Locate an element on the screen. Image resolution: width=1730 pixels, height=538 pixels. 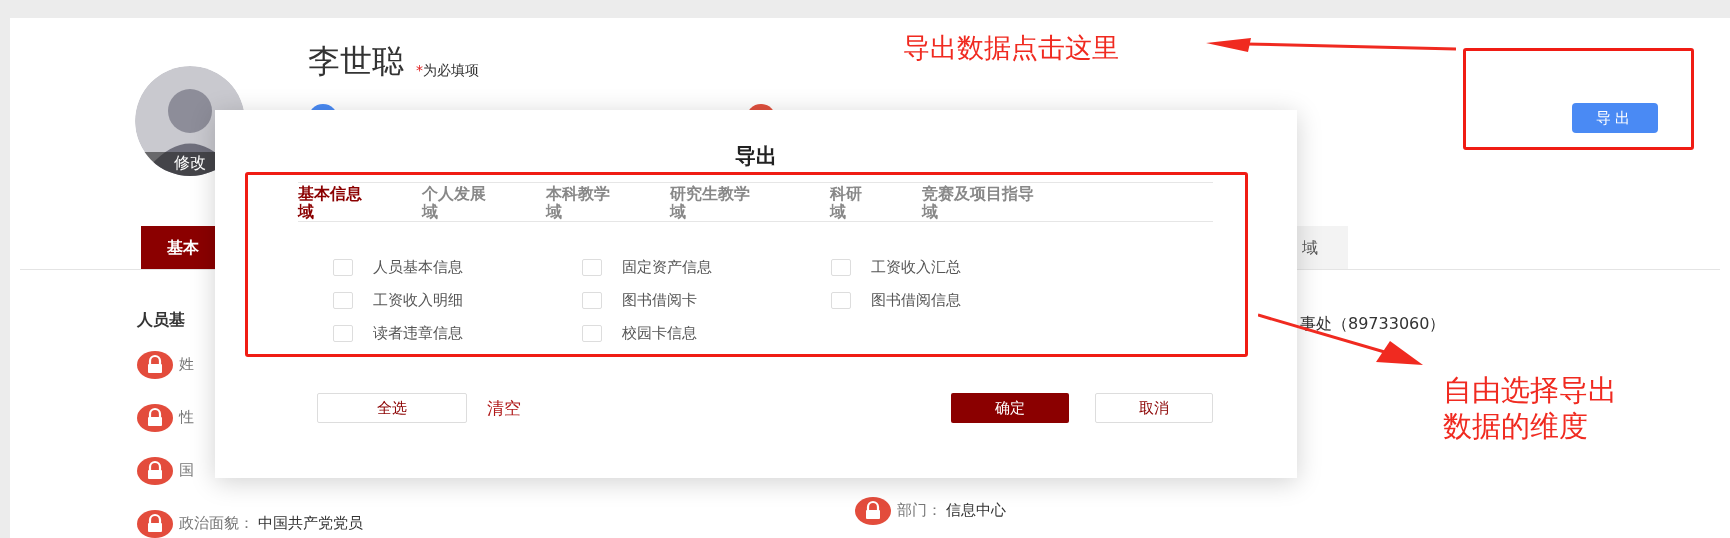
section-title: 人员基 is located at coordinates (161, 320).